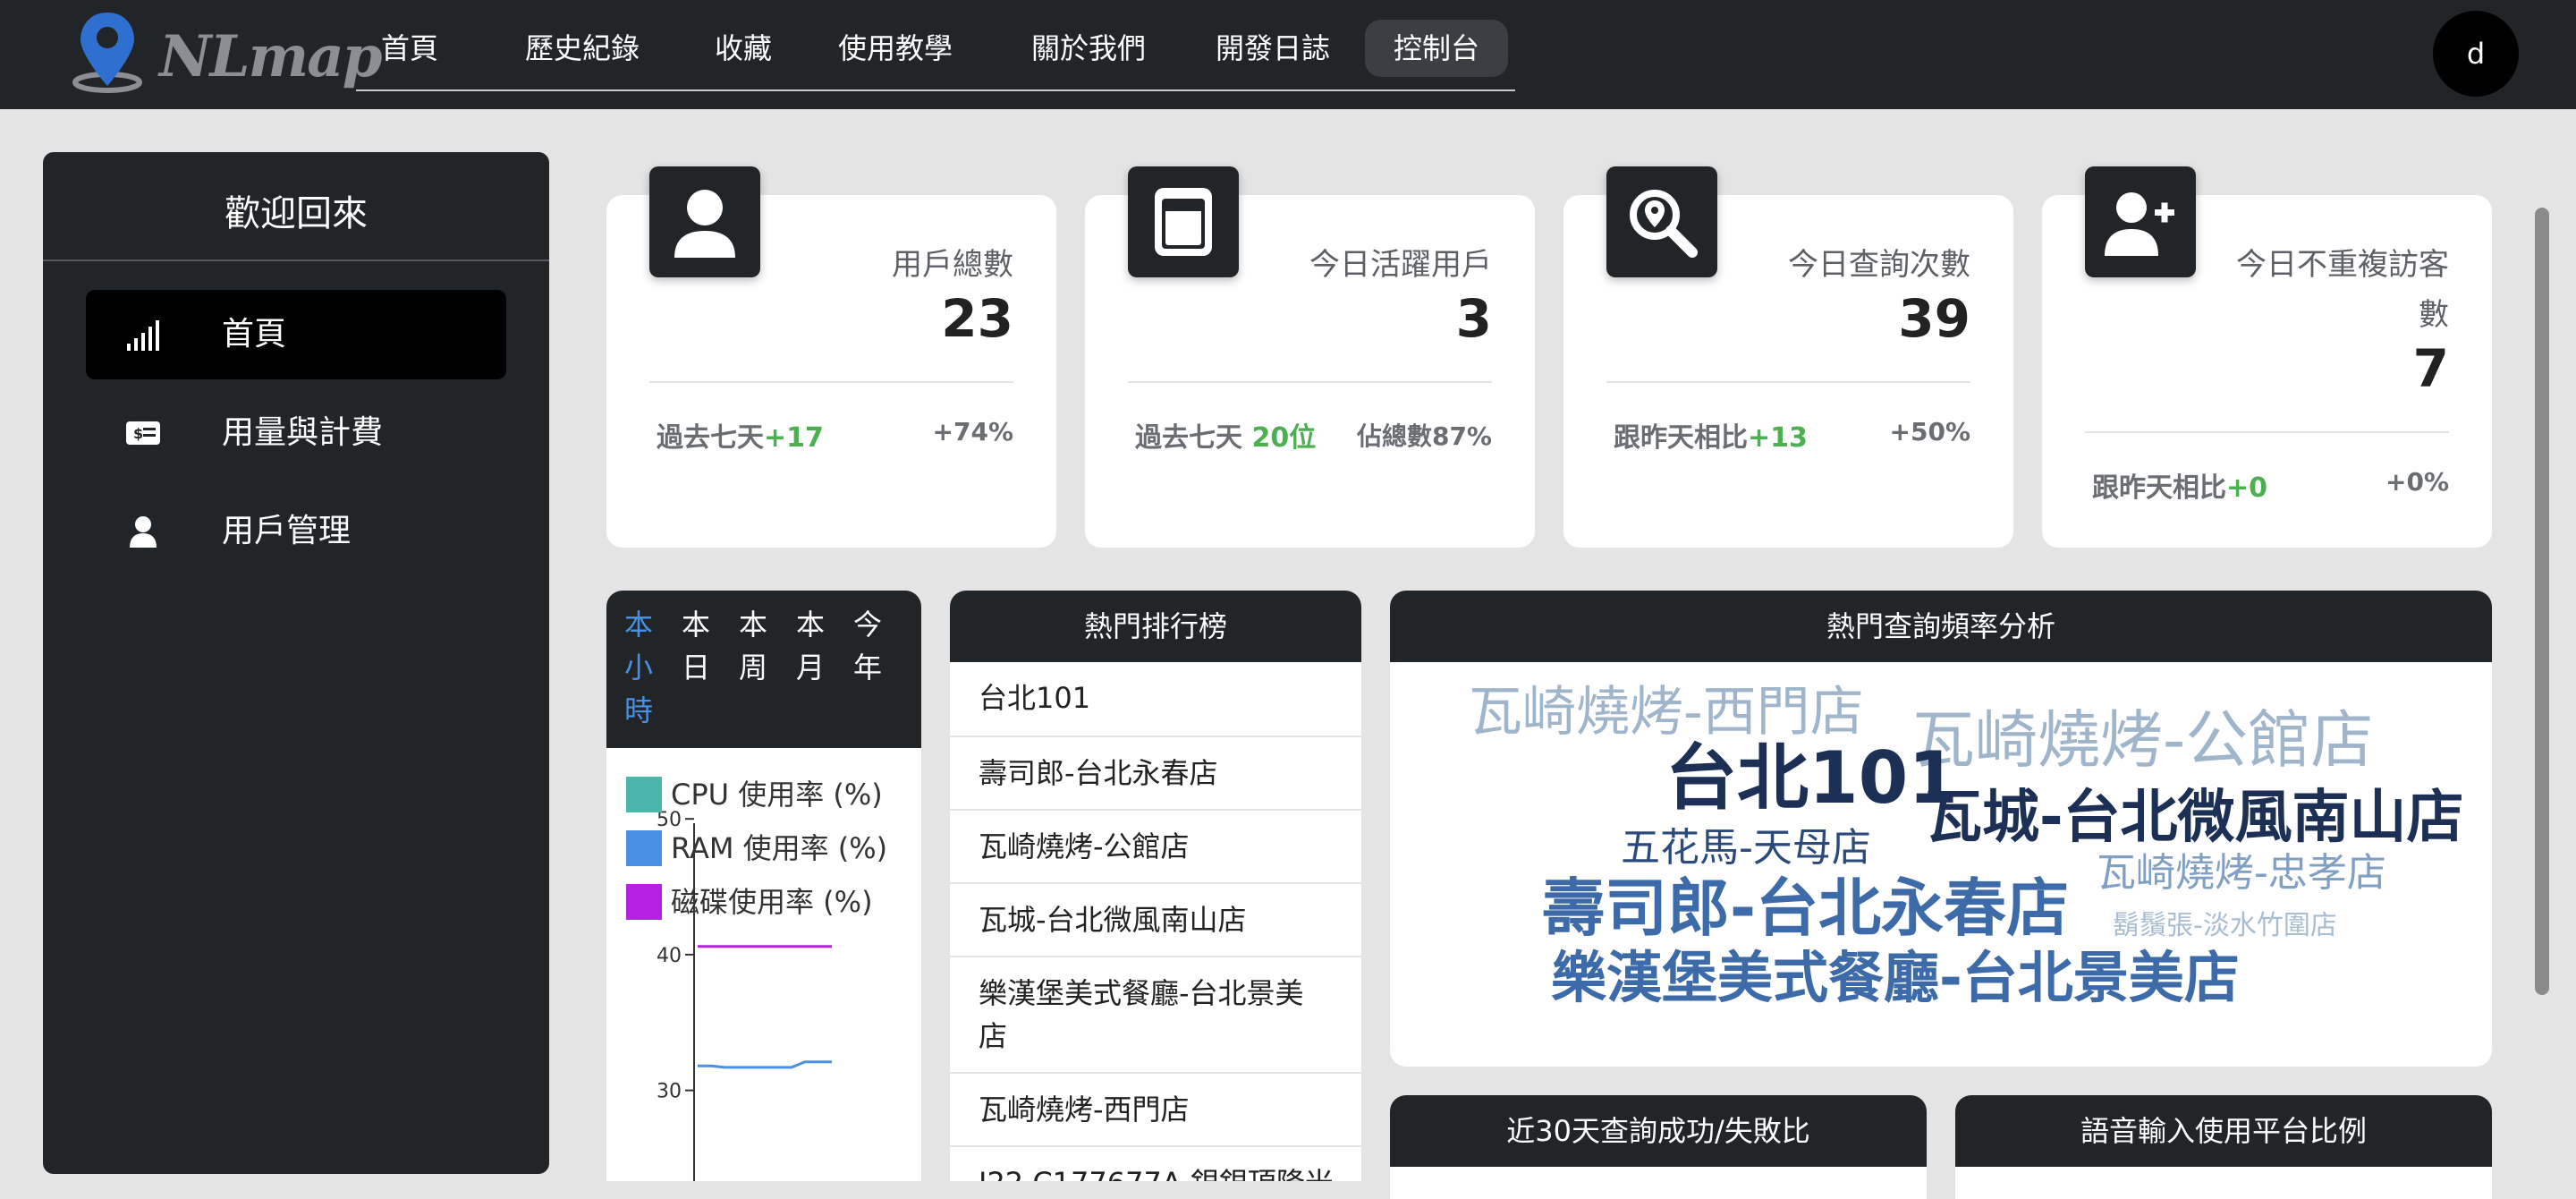 The height and width of the screenshot is (1199, 2576). Describe the element at coordinates (777, 795) in the screenshot. I see `legend-label: CPU 使用率 (%)` at that location.